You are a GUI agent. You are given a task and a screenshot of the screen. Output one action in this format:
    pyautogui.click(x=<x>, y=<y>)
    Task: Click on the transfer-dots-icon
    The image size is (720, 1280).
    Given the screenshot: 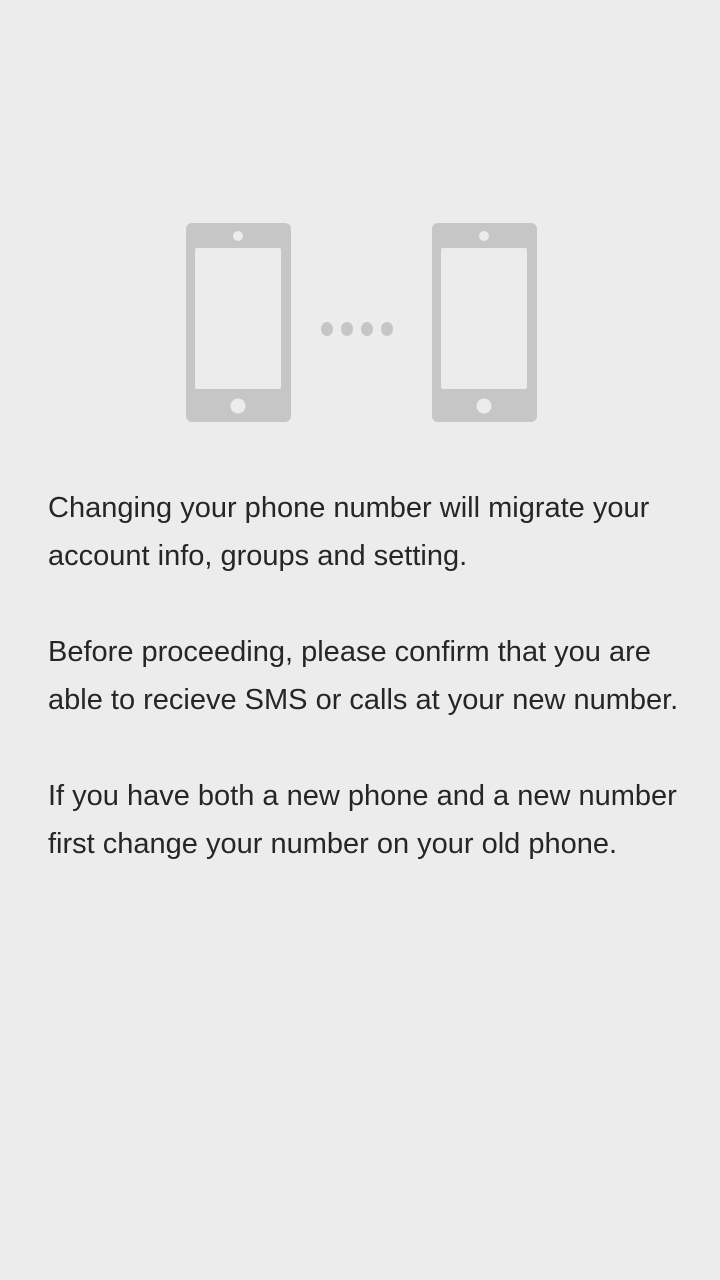 What is the action you would take?
    pyautogui.click(x=357, y=329)
    